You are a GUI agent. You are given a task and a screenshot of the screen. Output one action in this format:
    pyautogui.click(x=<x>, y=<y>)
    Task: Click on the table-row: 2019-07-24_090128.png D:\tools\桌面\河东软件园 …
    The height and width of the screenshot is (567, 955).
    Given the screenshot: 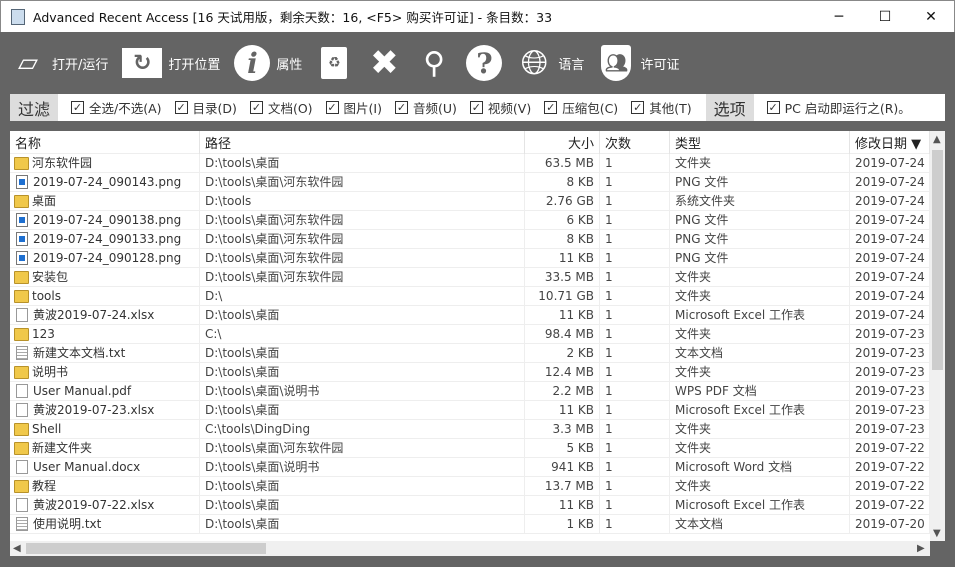 What is the action you would take?
    pyautogui.click(x=477, y=258)
    